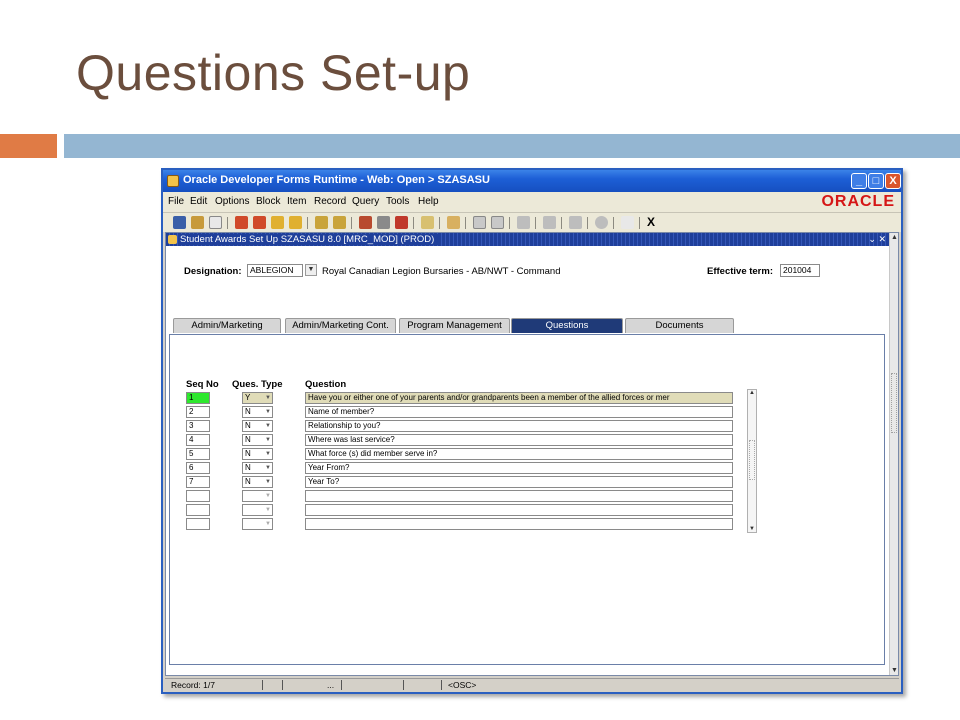 The width and height of the screenshot is (960, 720). I want to click on print-icon, so click(453, 222).